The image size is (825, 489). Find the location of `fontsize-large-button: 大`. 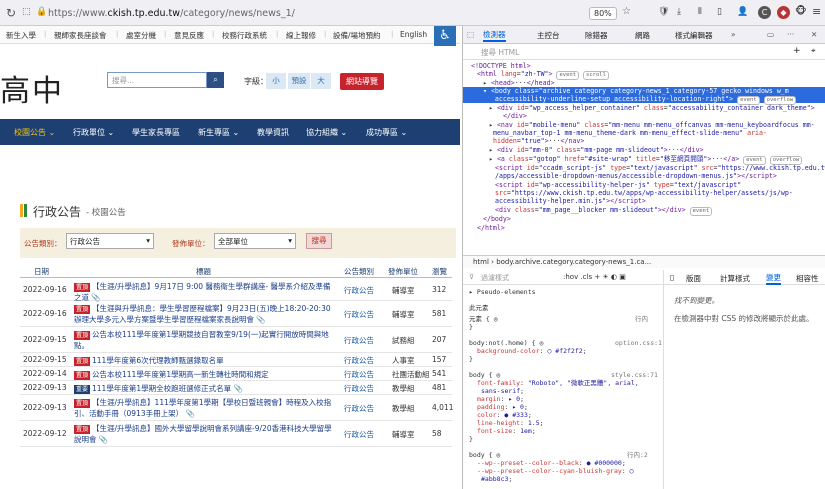

fontsize-large-button: 大 is located at coordinates (321, 81).